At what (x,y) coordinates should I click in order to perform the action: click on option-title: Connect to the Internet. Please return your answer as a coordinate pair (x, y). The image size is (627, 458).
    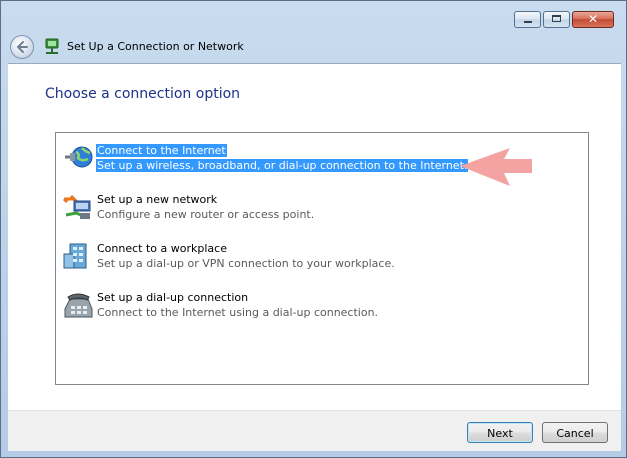
    Looking at the image, I should click on (161, 150).